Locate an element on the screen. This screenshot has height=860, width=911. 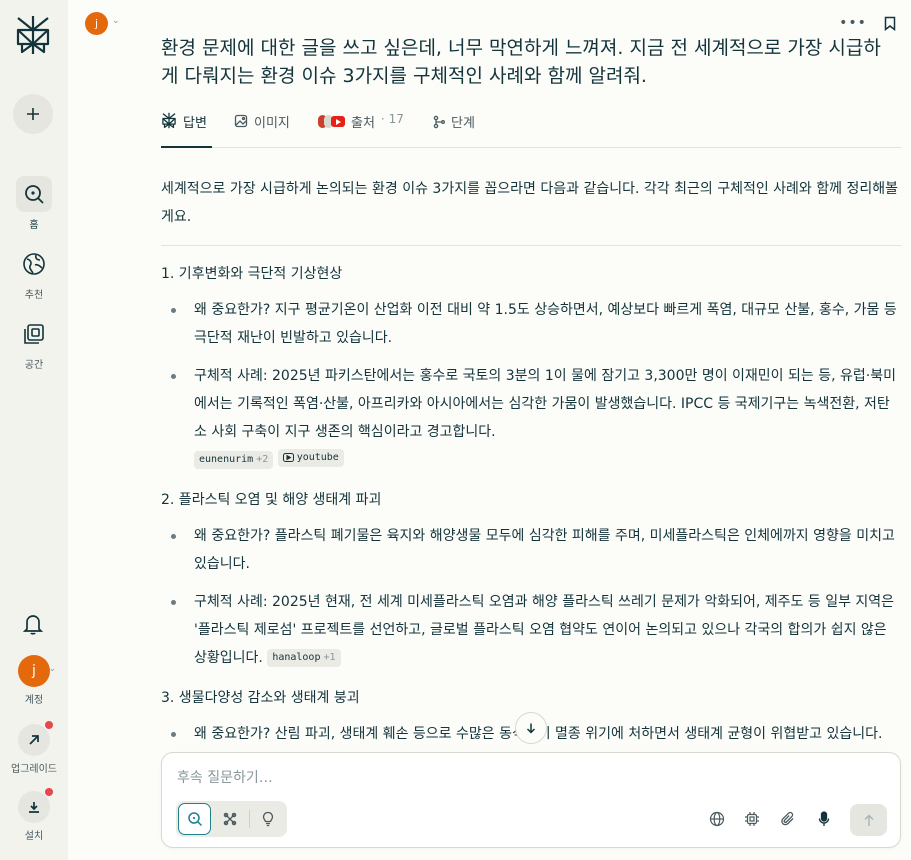
source-favicons is located at coordinates (331, 121).